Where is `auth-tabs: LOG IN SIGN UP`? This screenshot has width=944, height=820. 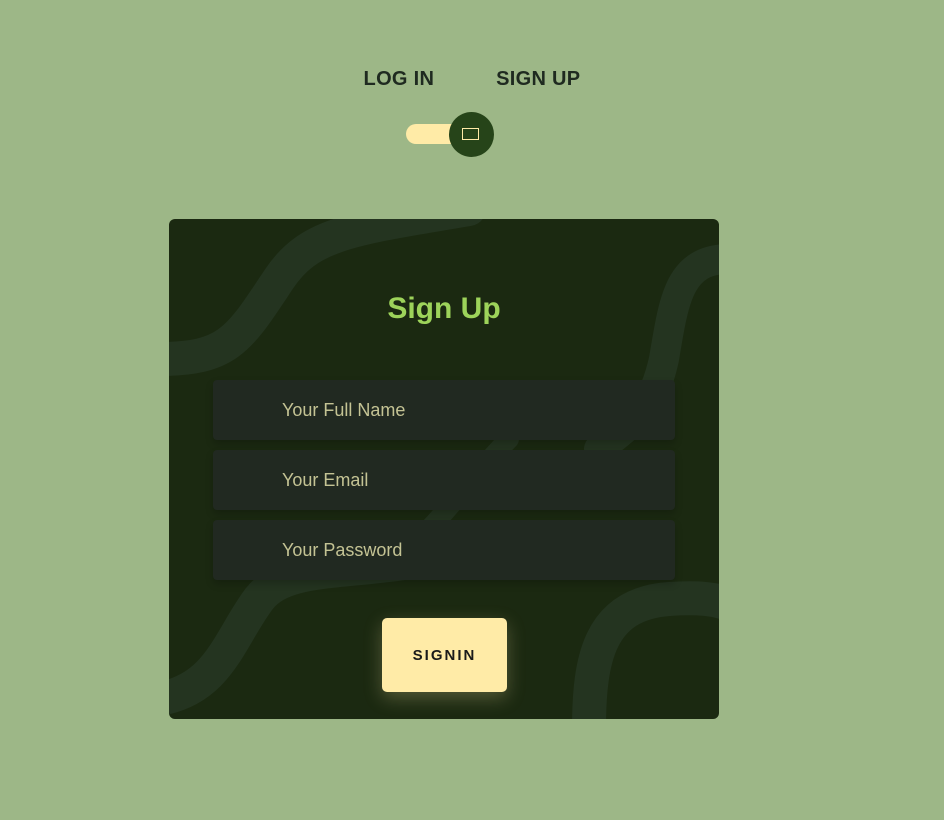 auth-tabs: LOG IN SIGN UP is located at coordinates (472, 79).